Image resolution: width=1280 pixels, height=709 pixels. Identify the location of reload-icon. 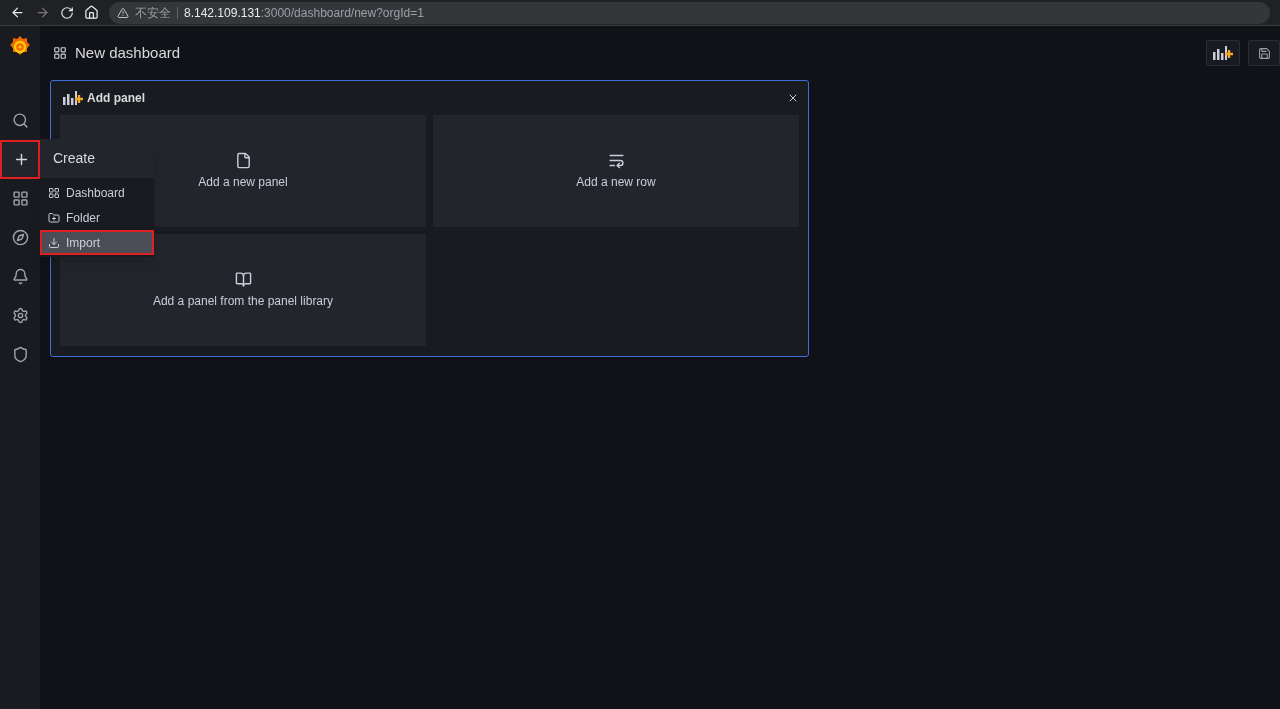
(67, 12).